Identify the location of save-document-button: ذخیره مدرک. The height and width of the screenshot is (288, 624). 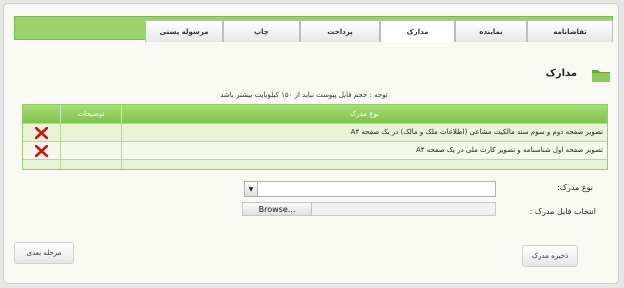
(550, 256).